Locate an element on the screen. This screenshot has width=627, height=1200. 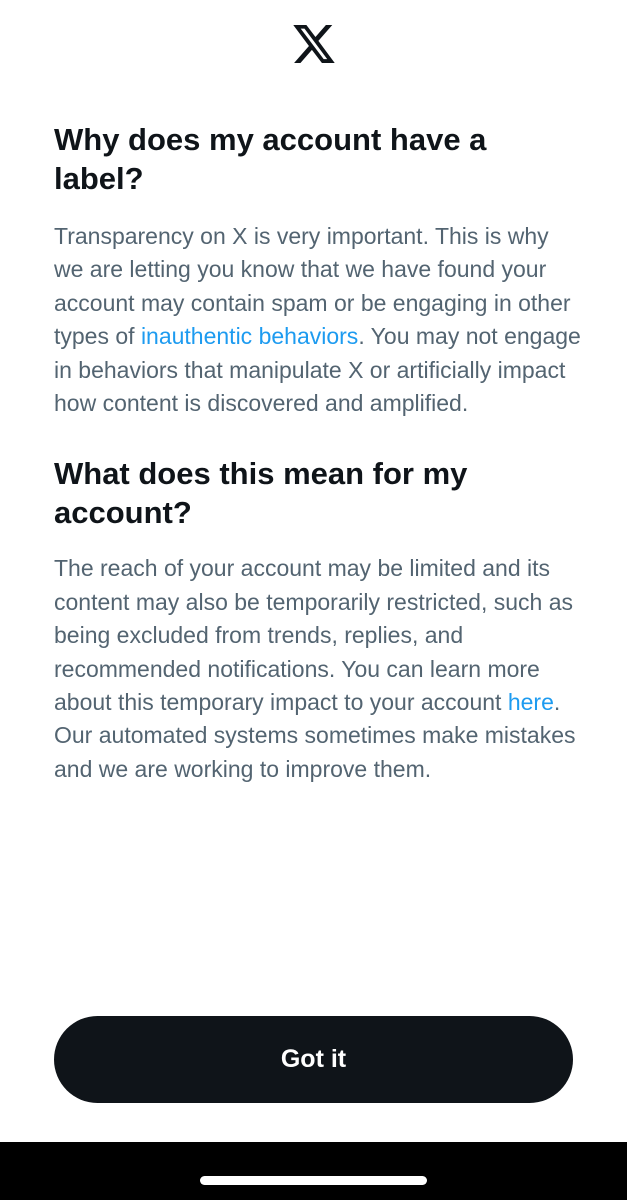
system-bottom-bar is located at coordinates (313, 1171).